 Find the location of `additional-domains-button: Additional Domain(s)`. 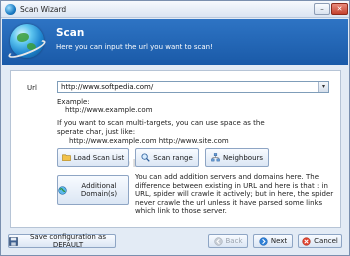

additional-domains-button: Additional Domain(s) is located at coordinates (93, 190).